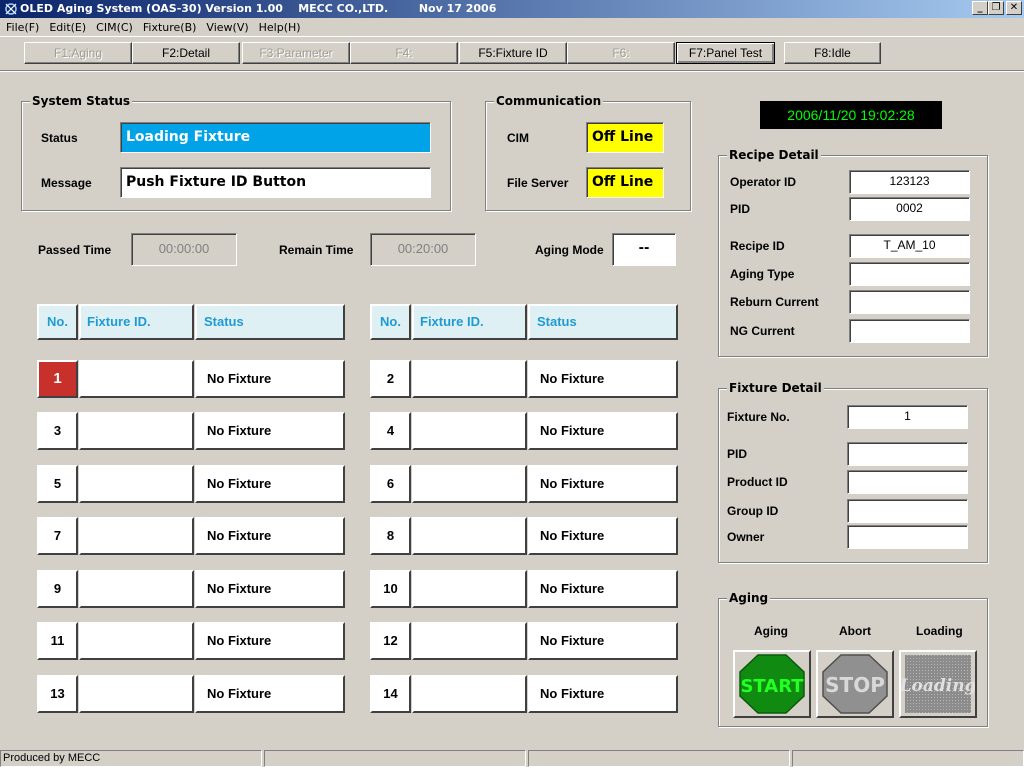  I want to click on operator-id-field: 123123, so click(909, 182).